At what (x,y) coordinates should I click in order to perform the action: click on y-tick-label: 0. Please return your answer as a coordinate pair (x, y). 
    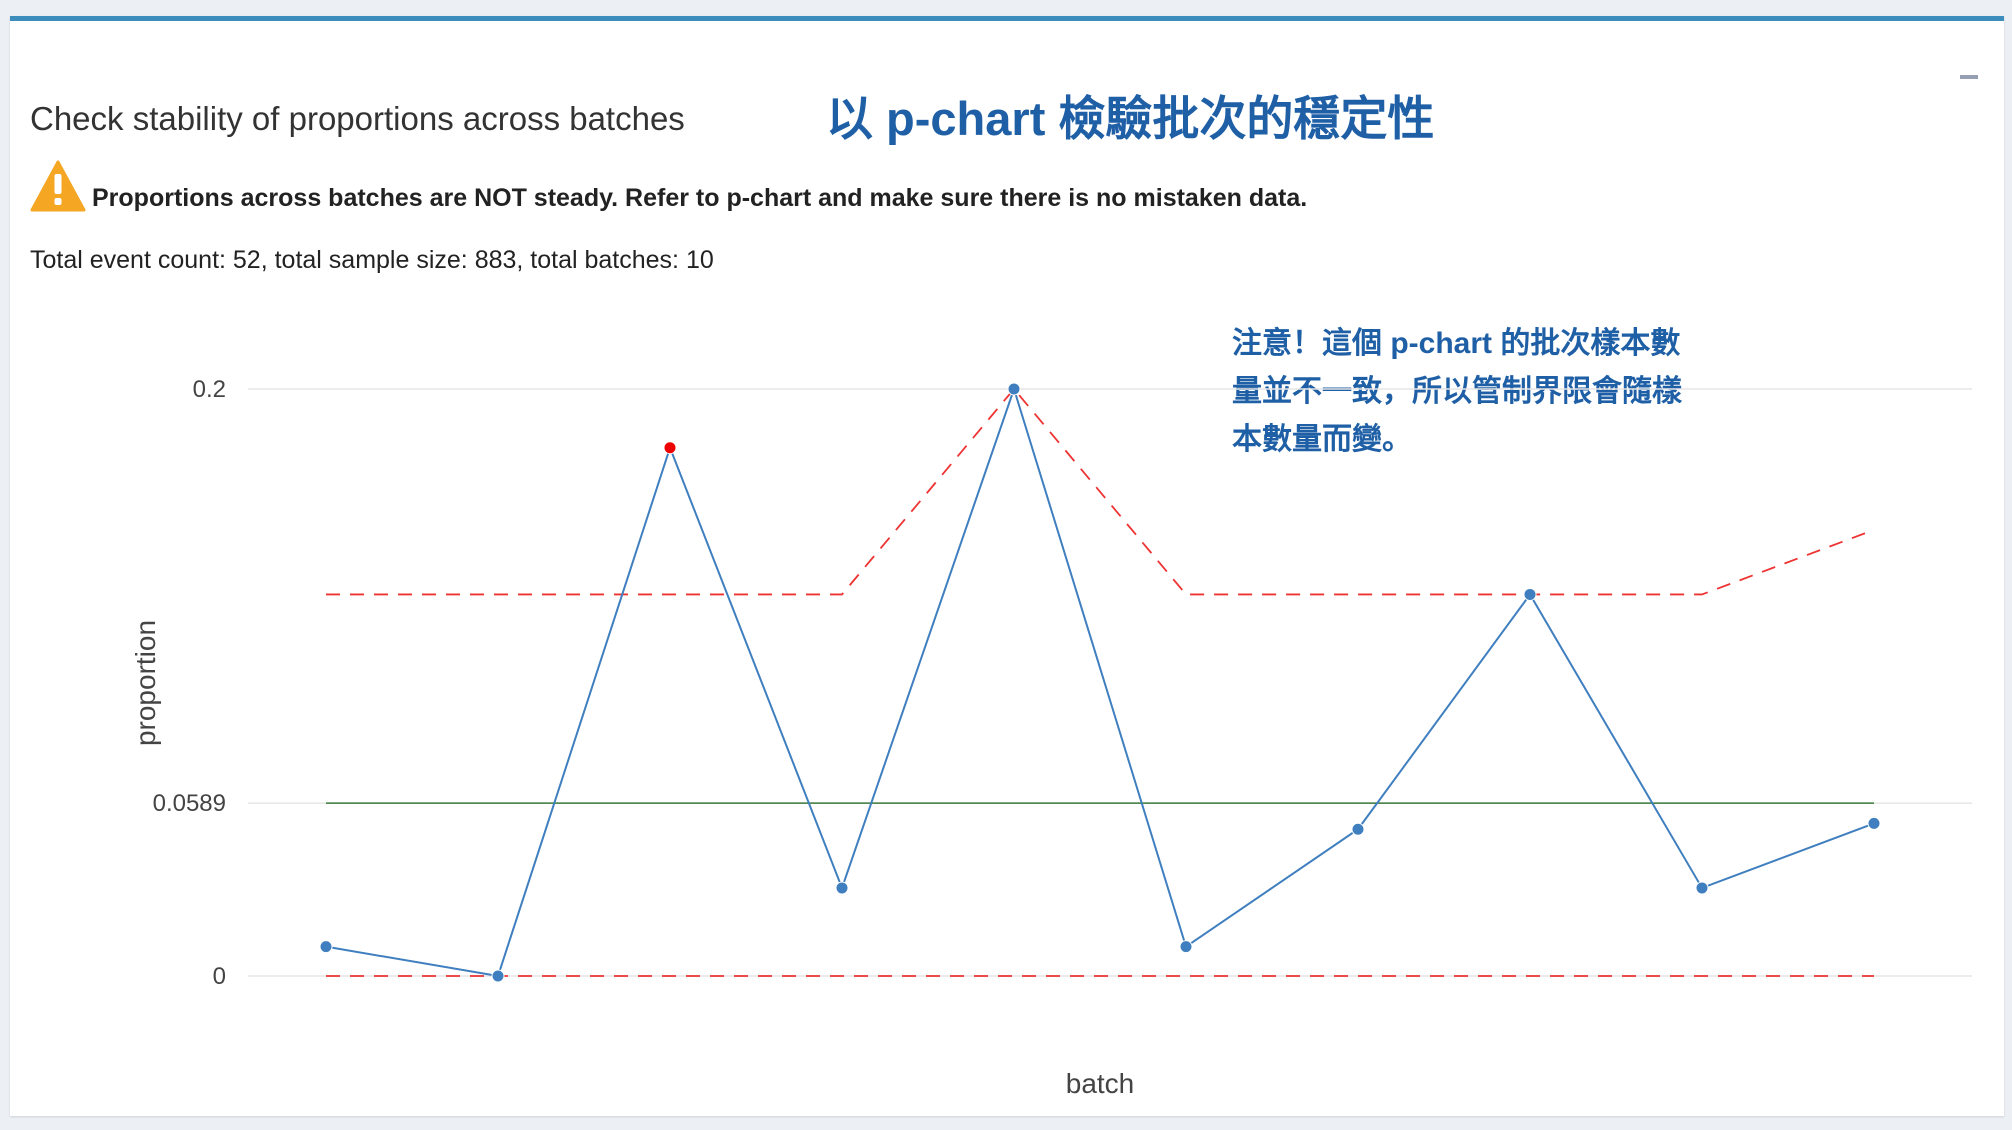
    Looking at the image, I should click on (219, 976).